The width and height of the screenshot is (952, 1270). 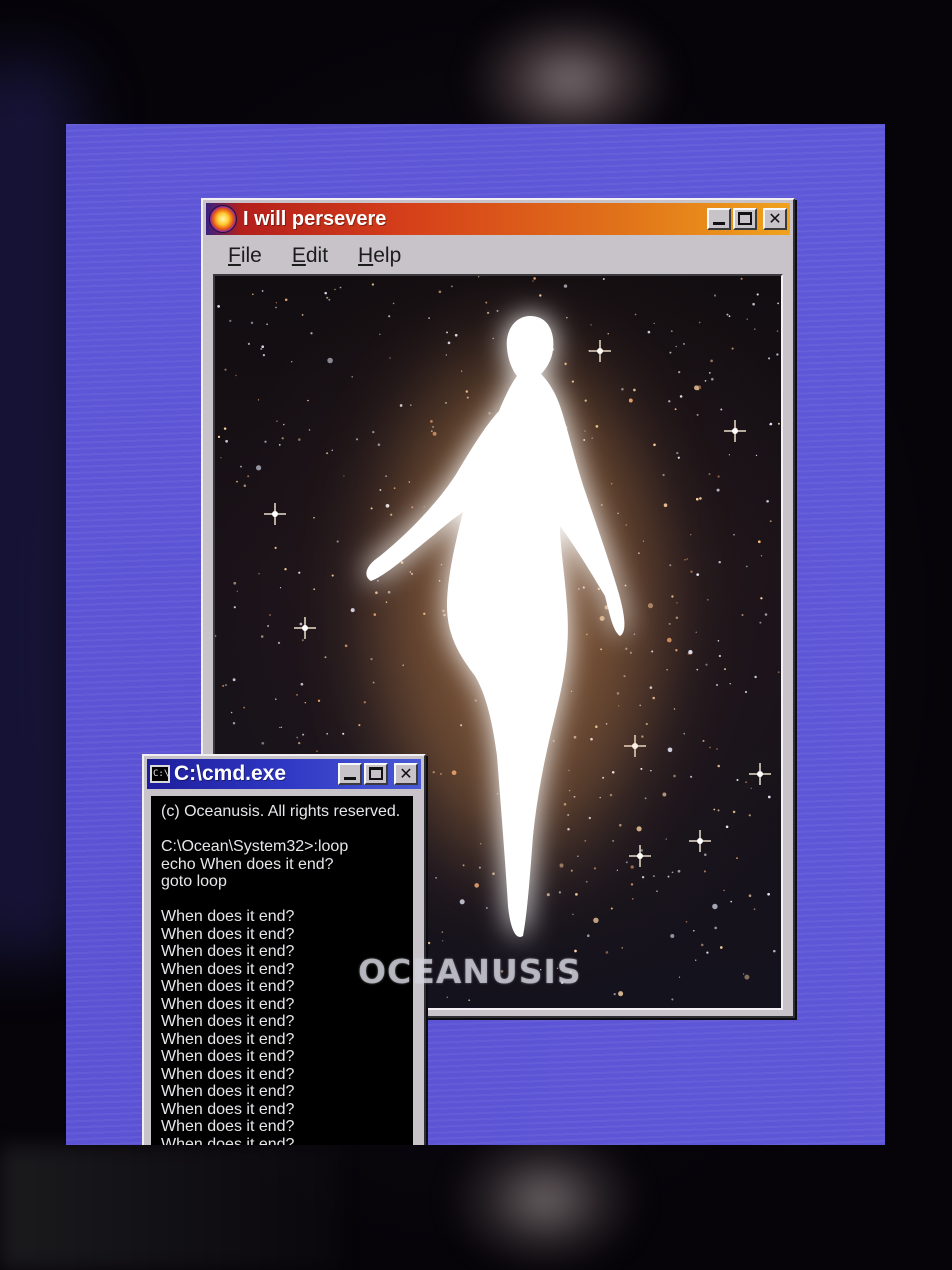 I want to click on blurred-background-bottom, so click(x=170, y=1207).